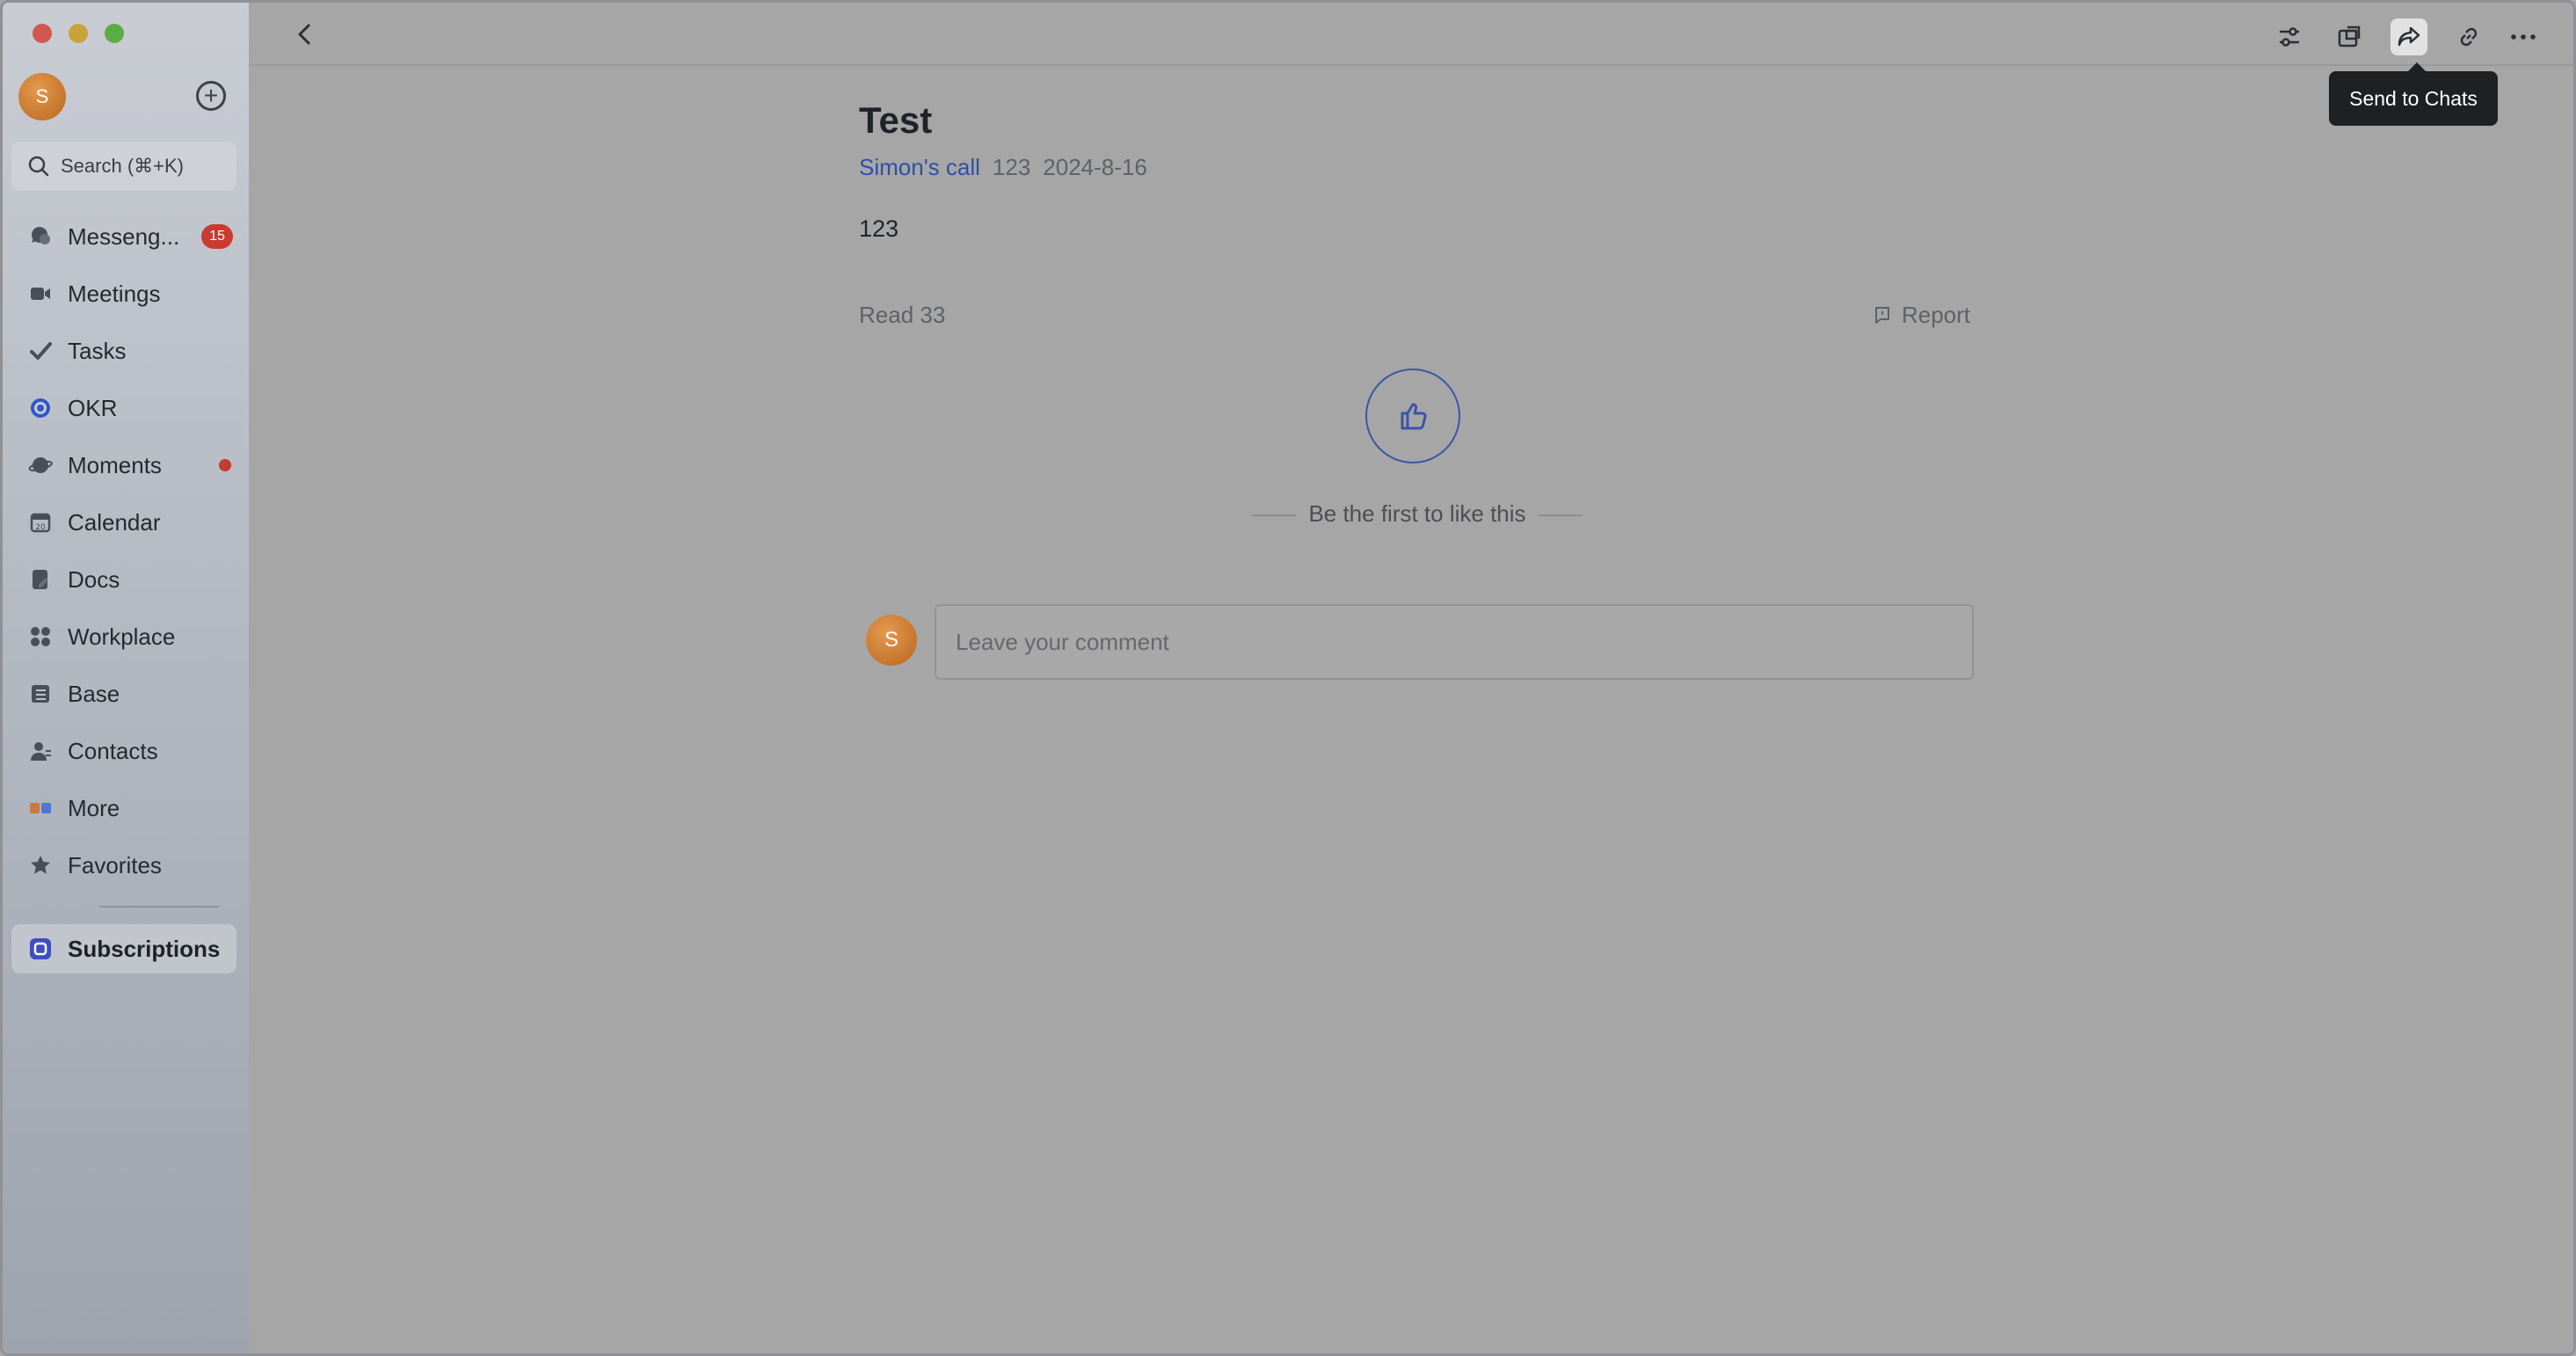  Describe the element at coordinates (2413, 94) in the screenshot. I see `send-to-chats-tooltip: Send to Chats` at that location.